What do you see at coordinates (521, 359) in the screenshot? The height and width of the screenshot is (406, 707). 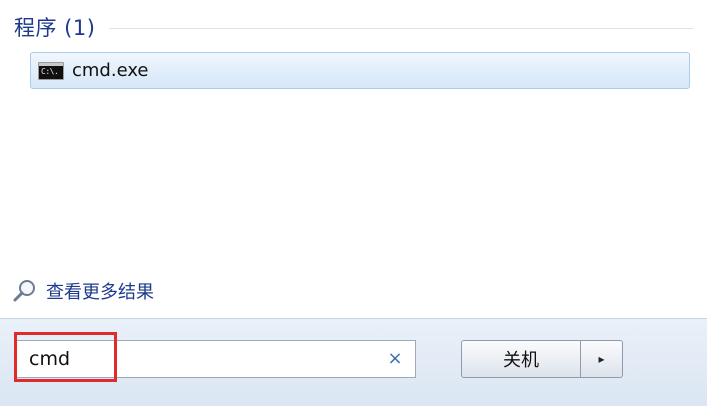 I see `shutdown-button: 关机` at bounding box center [521, 359].